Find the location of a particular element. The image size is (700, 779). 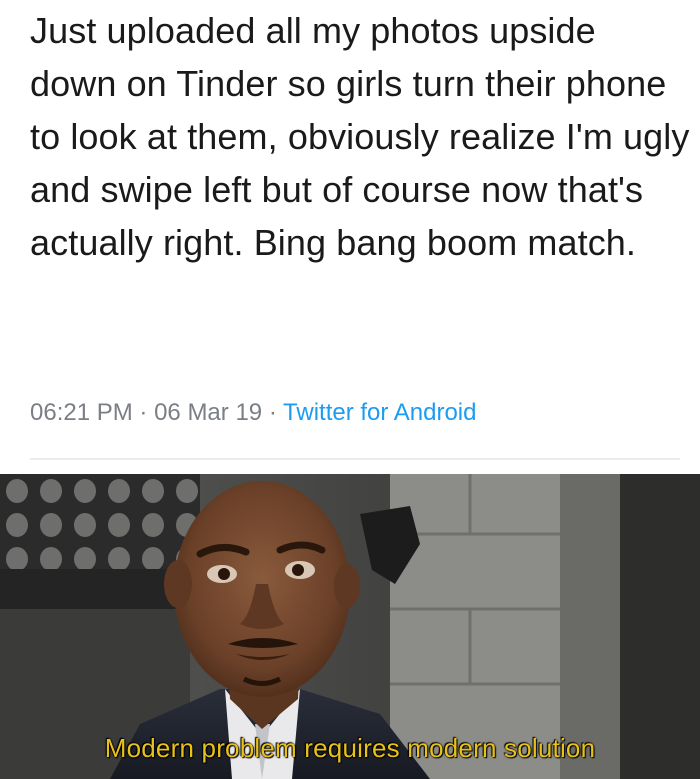

tweet-time: 06:21 PM is located at coordinates (81, 412).